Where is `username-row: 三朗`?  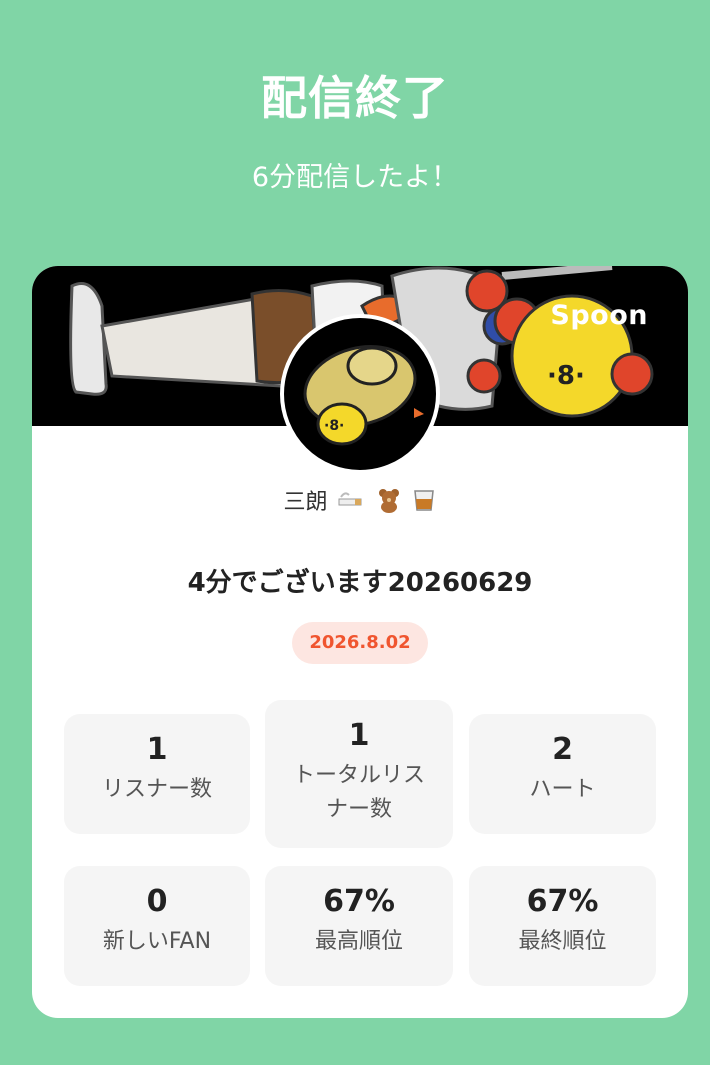
username-row: 三朗 is located at coordinates (360, 501).